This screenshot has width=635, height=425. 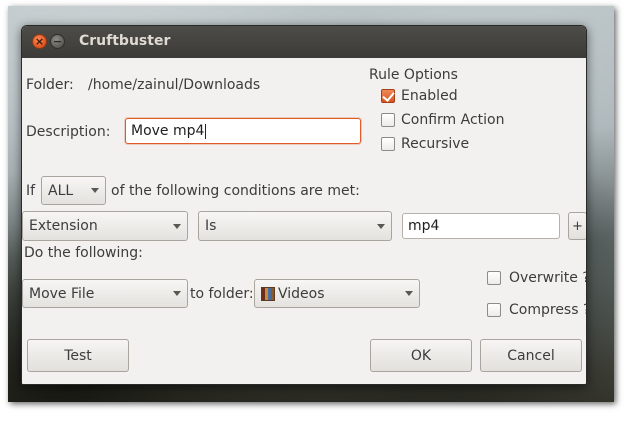 I want to click on enabled-checkbox, so click(x=388, y=96).